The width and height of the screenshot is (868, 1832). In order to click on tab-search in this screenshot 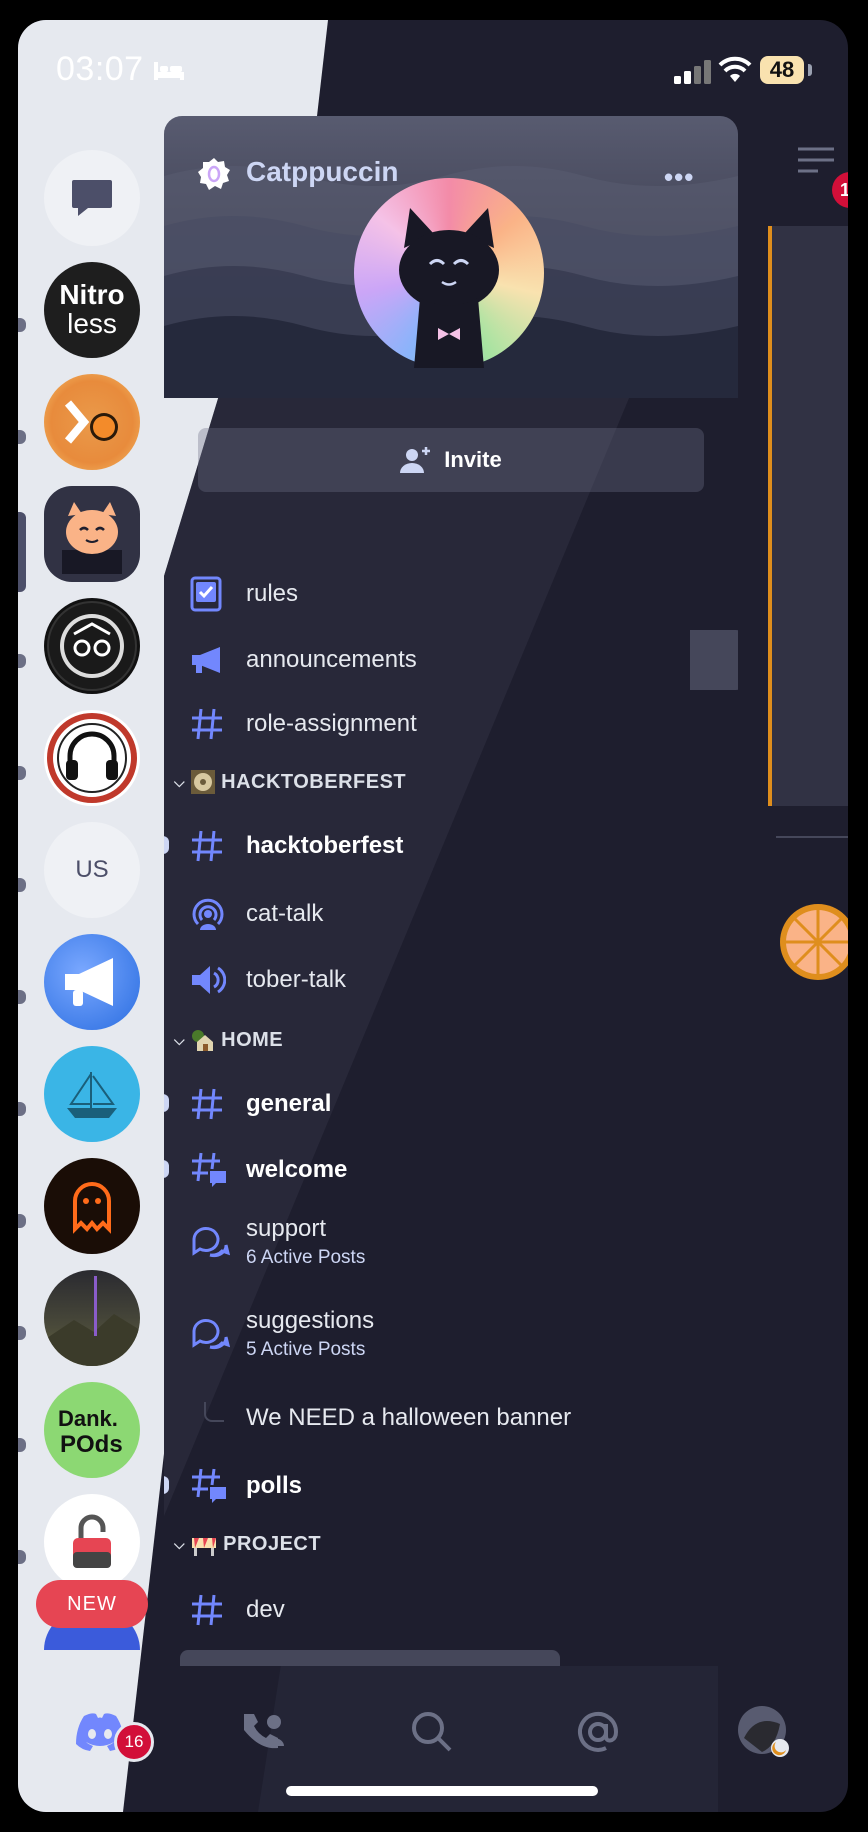, I will do `click(432, 1732)`.